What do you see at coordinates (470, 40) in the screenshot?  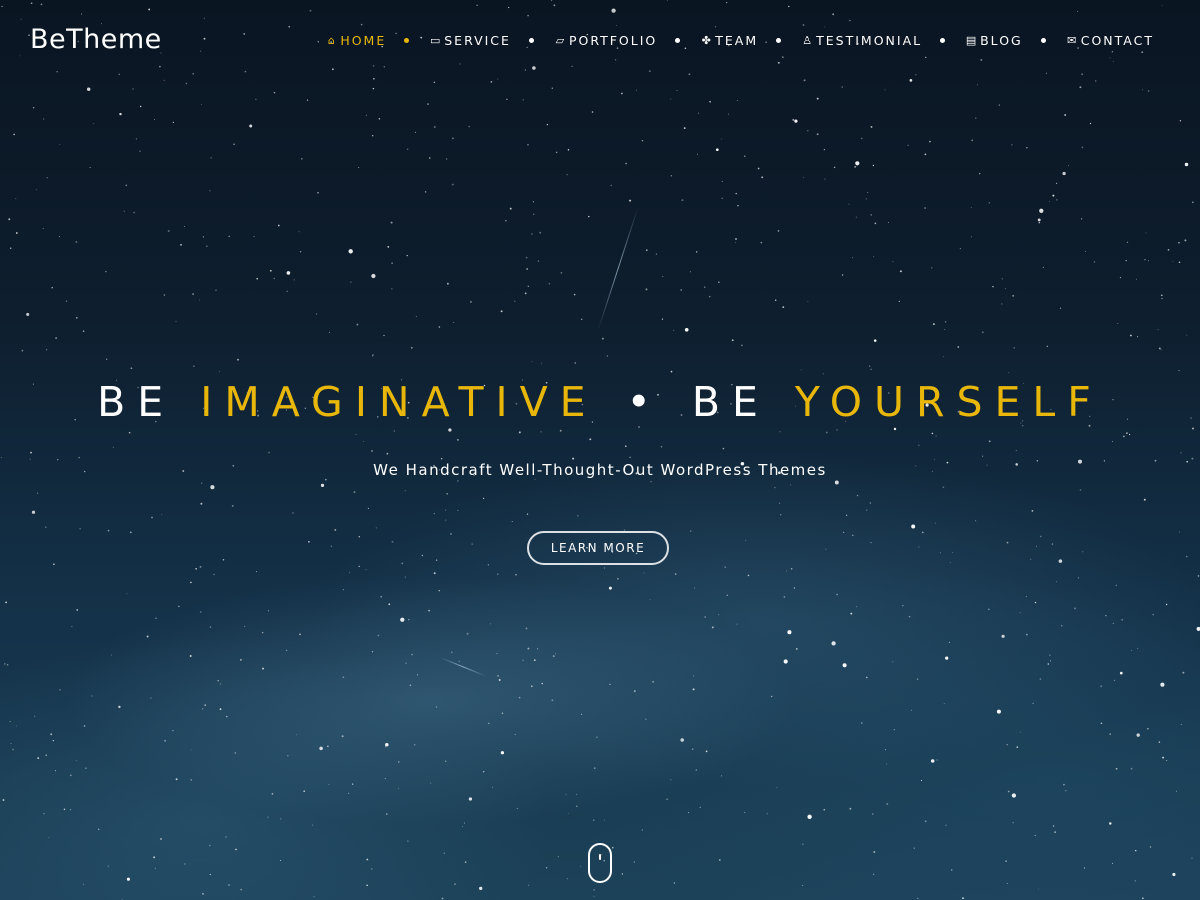 I see `nav-item-service: ▭ SERVICE` at bounding box center [470, 40].